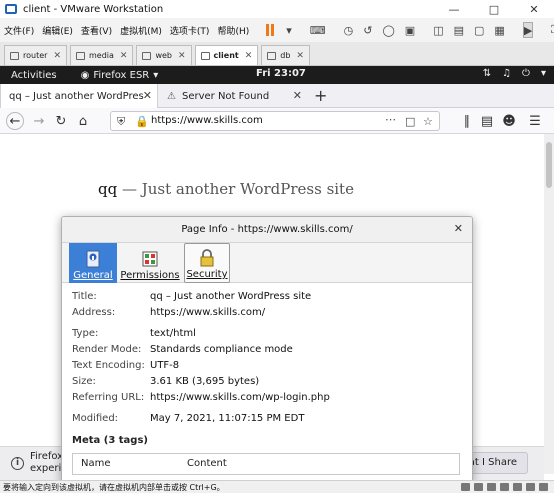 The image size is (554, 493). I want to click on library-icon: ∥, so click(467, 121).